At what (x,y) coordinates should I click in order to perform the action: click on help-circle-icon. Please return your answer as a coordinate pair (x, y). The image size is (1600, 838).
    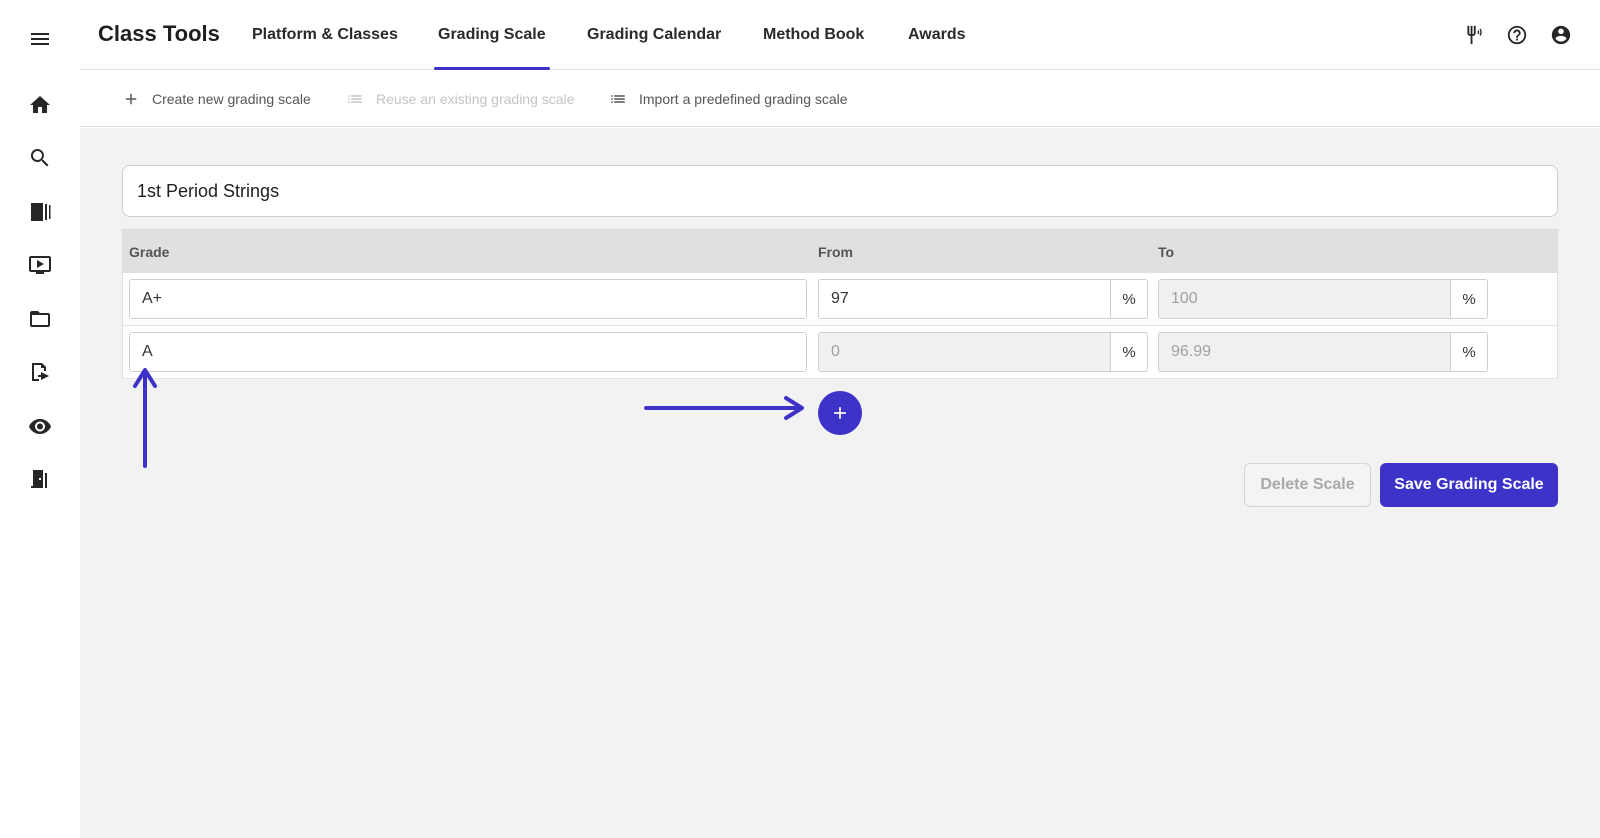
    Looking at the image, I should click on (1517, 35).